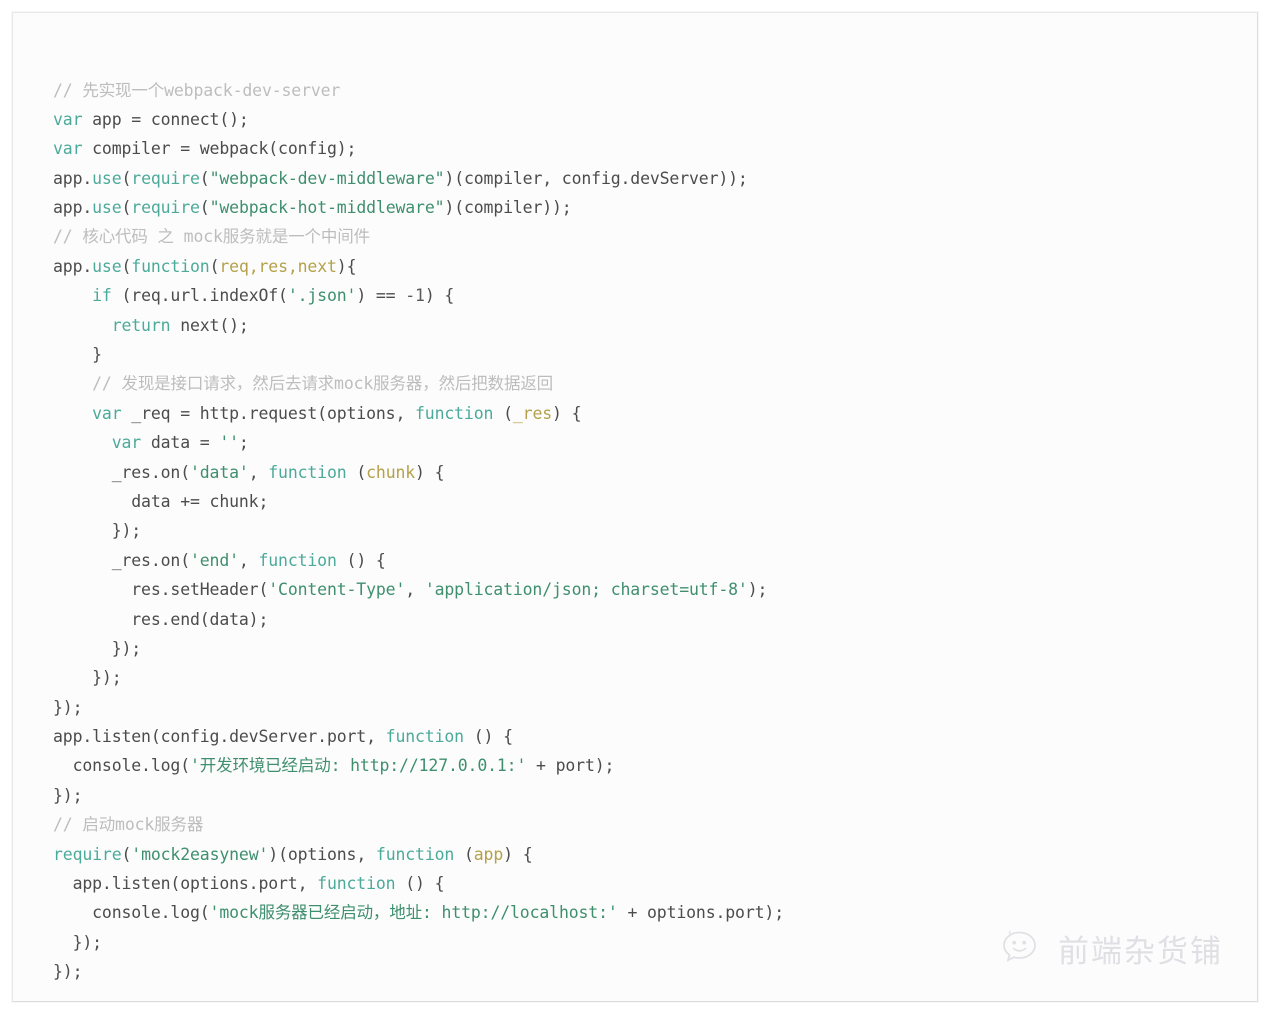 This screenshot has height=1025, width=1280. I want to click on code-token-str: "webpack-dev-middleware", so click(327, 178).